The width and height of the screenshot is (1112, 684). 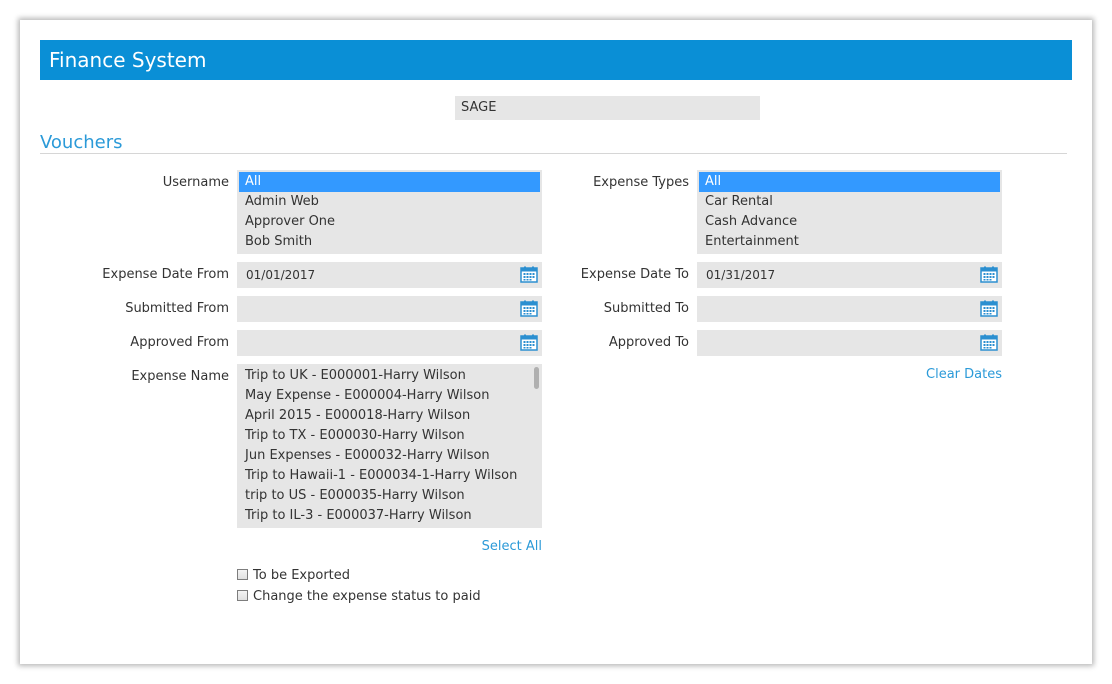 What do you see at coordinates (646, 308) in the screenshot?
I see `submitted-to-label: Submitted To` at bounding box center [646, 308].